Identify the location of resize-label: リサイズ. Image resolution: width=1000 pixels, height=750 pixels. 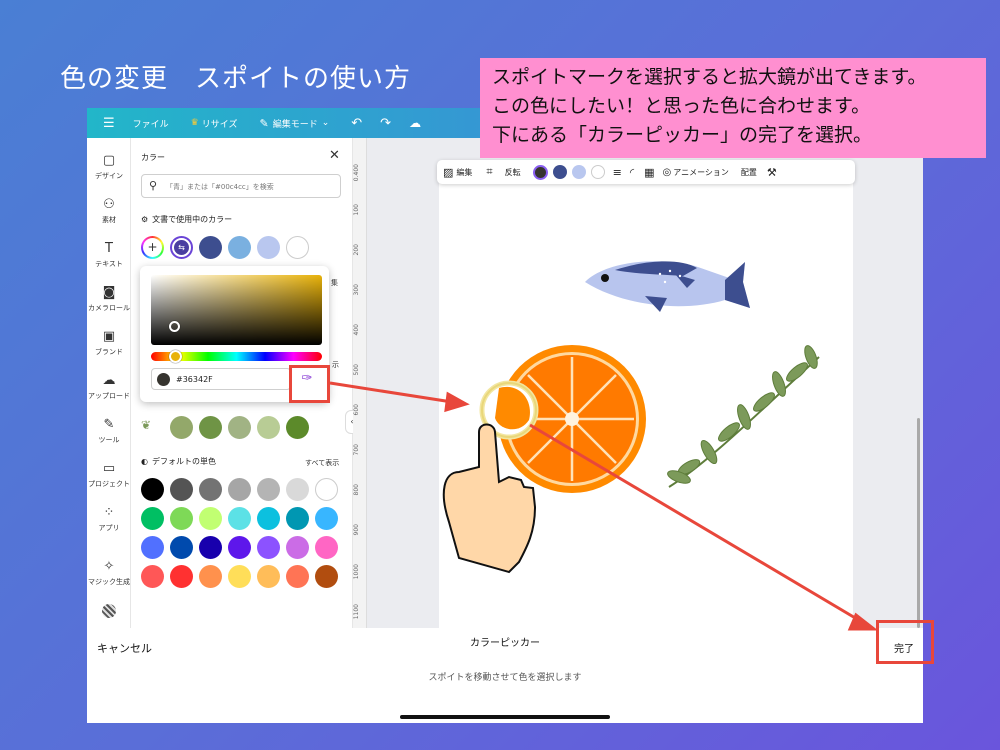
(219, 124).